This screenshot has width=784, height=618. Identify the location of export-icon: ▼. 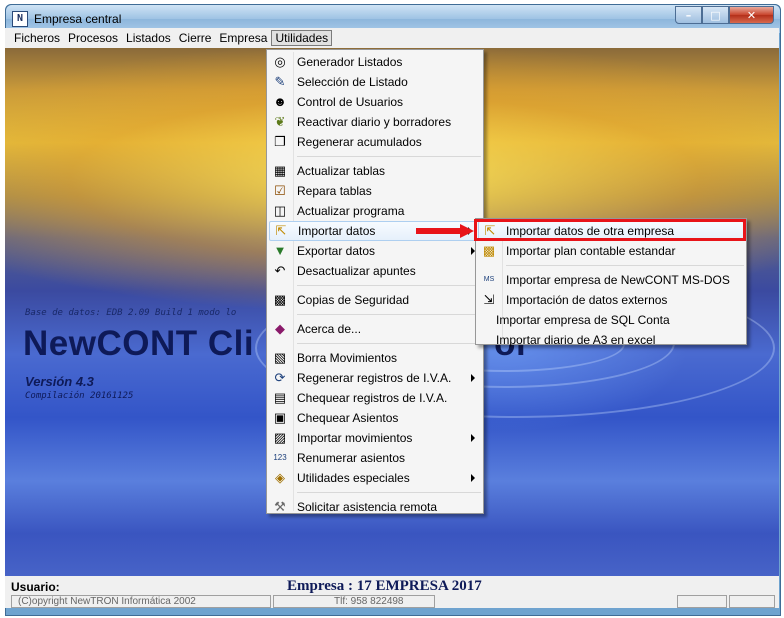
(280, 250).